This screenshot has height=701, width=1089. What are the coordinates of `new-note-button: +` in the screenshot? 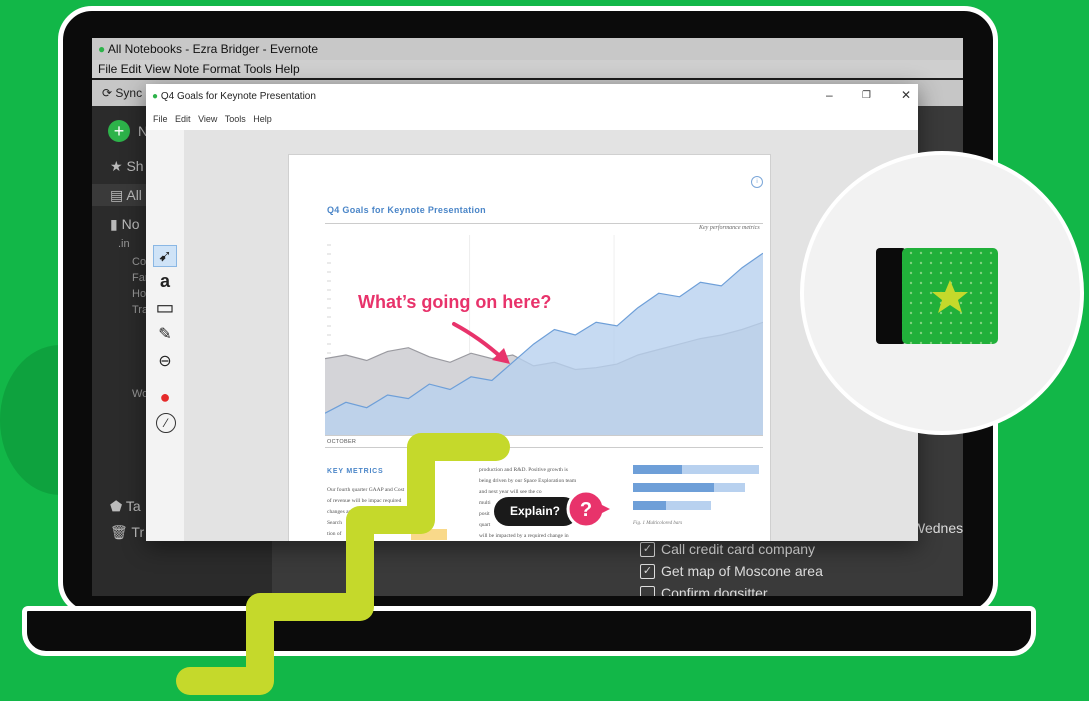 It's located at (119, 131).